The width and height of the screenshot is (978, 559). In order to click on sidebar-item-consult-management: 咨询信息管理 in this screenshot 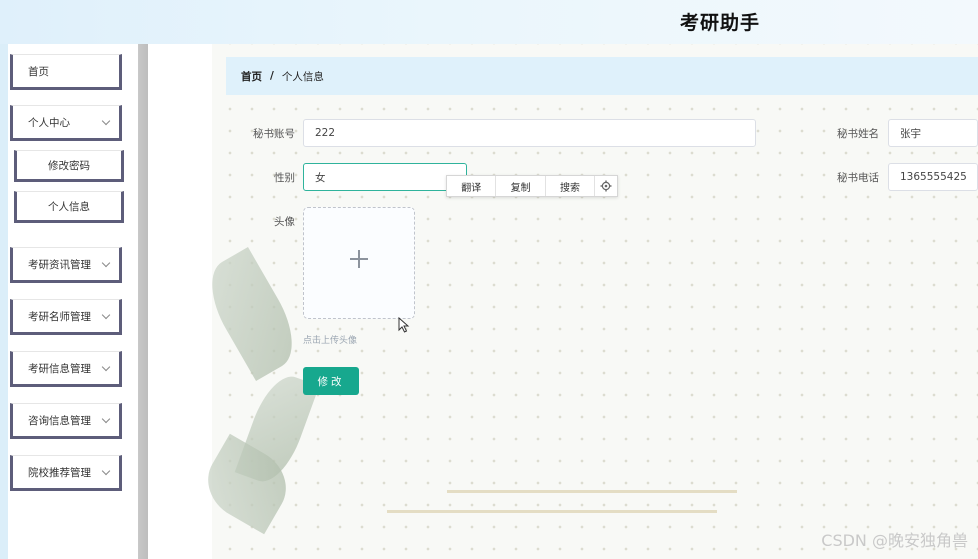, I will do `click(66, 421)`.